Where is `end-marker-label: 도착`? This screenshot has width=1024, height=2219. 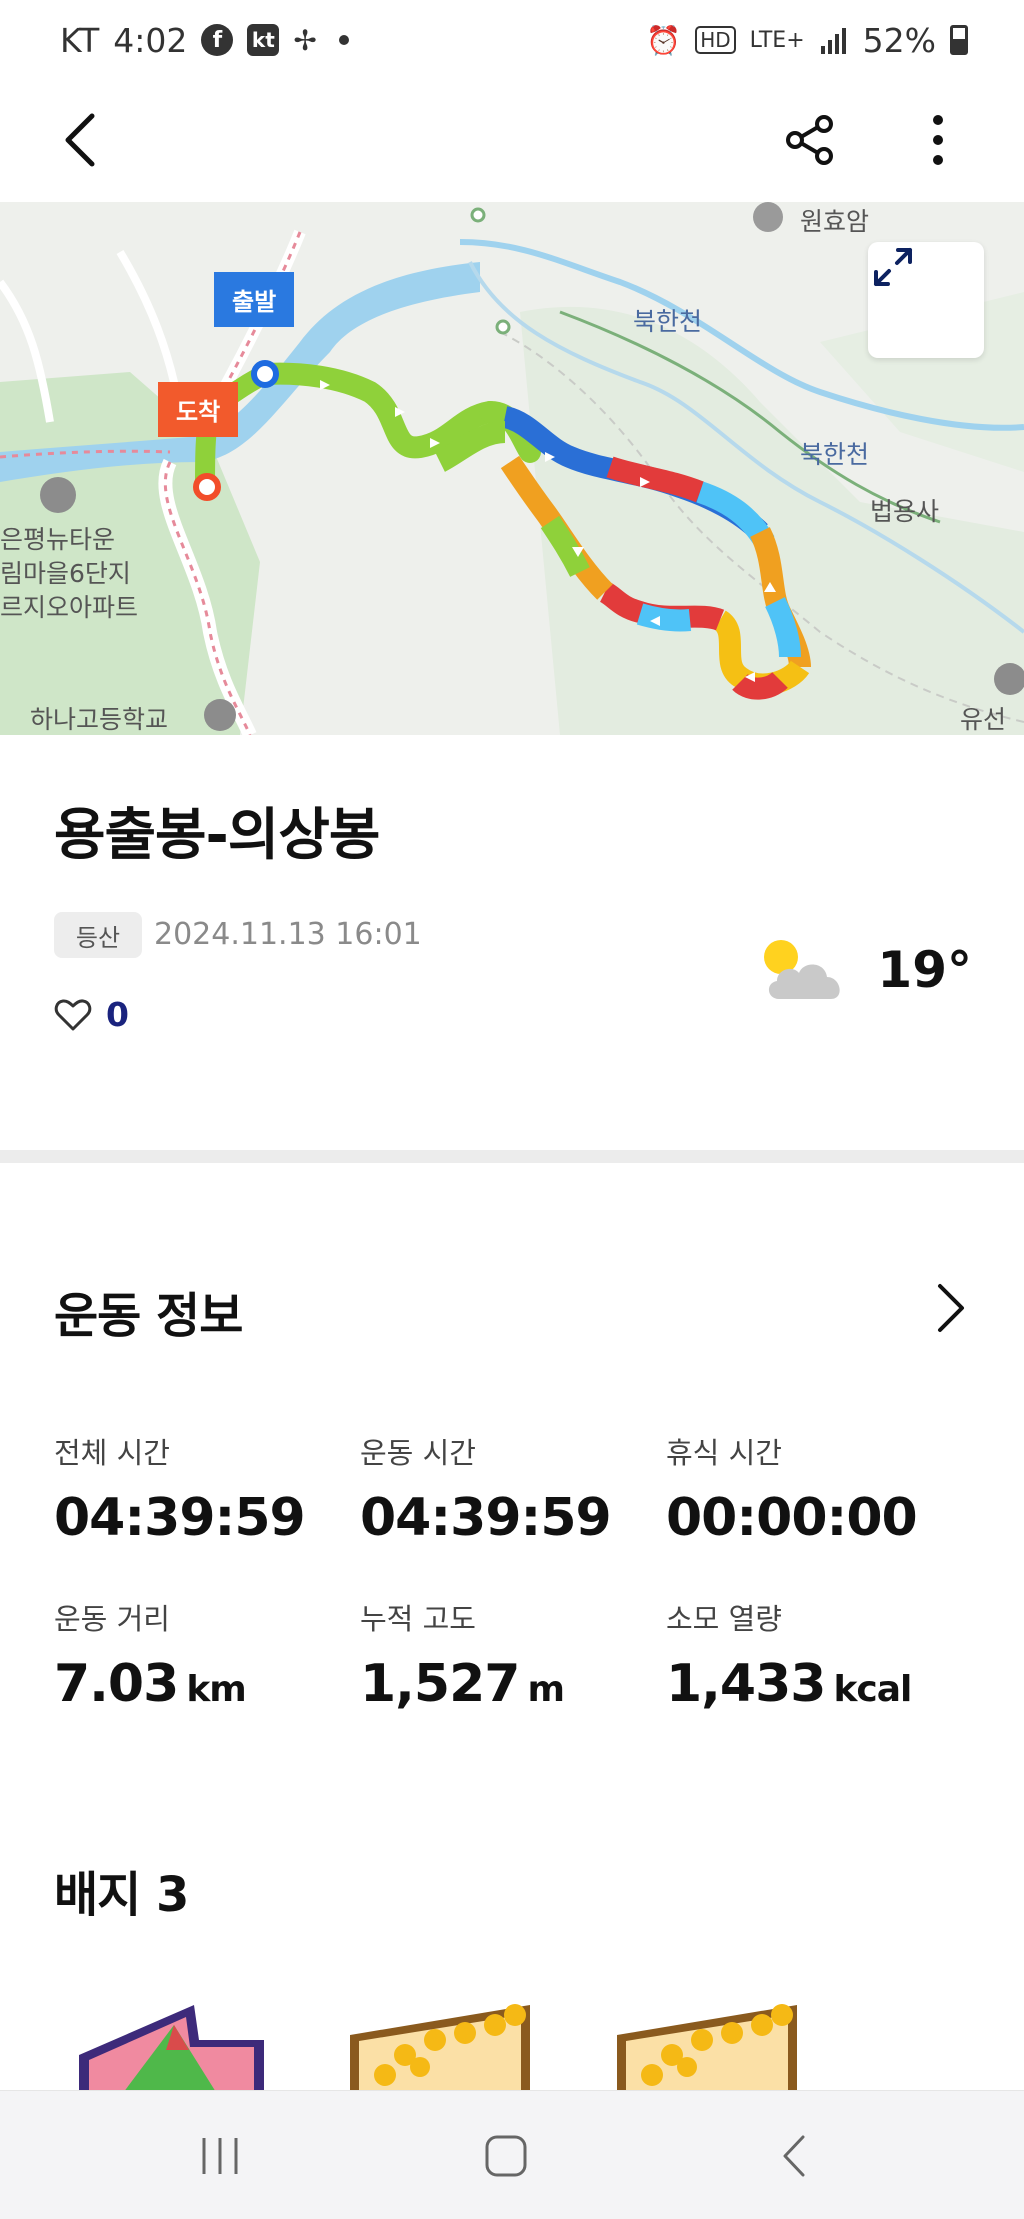 end-marker-label: 도착 is located at coordinates (198, 409).